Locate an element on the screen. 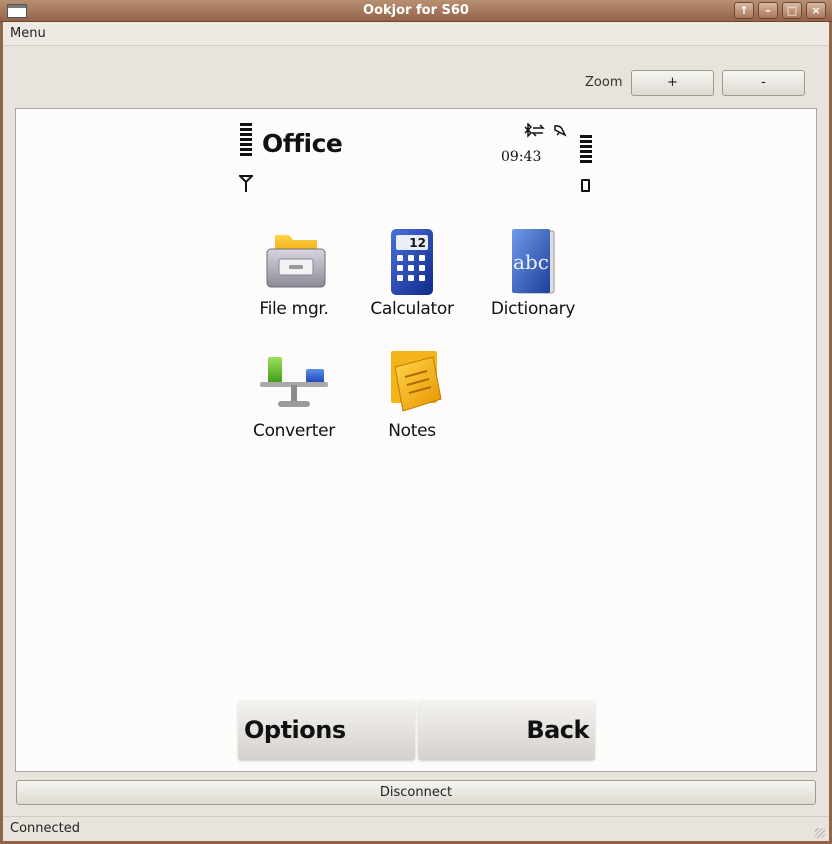  app-dictionary: abc Dictionary is located at coordinates (533, 273).